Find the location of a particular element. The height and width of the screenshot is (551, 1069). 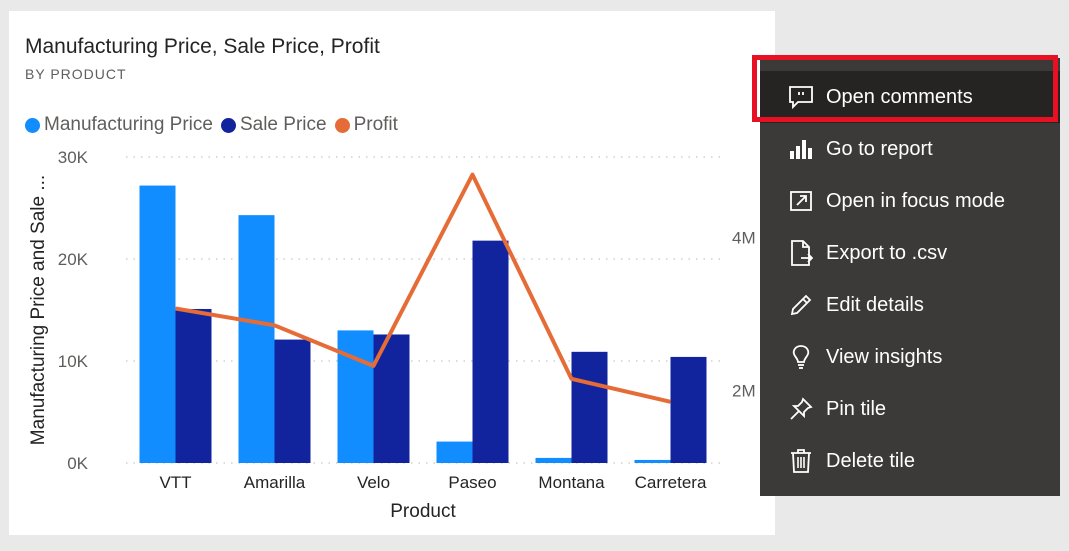

x-tick-label: Velo is located at coordinates (373, 482).